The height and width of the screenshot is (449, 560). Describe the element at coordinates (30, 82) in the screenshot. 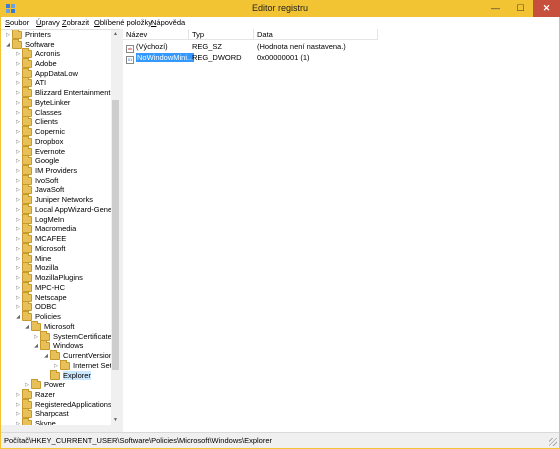

I see `tree-item-ati: ▷ ATI` at that location.